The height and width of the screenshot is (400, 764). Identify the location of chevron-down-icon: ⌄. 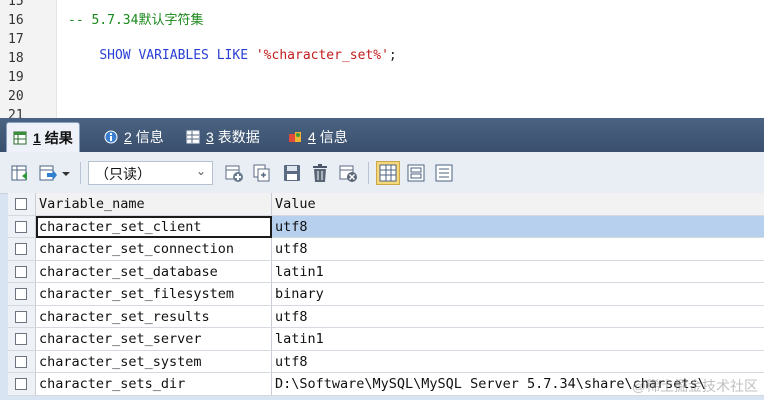
(200, 171).